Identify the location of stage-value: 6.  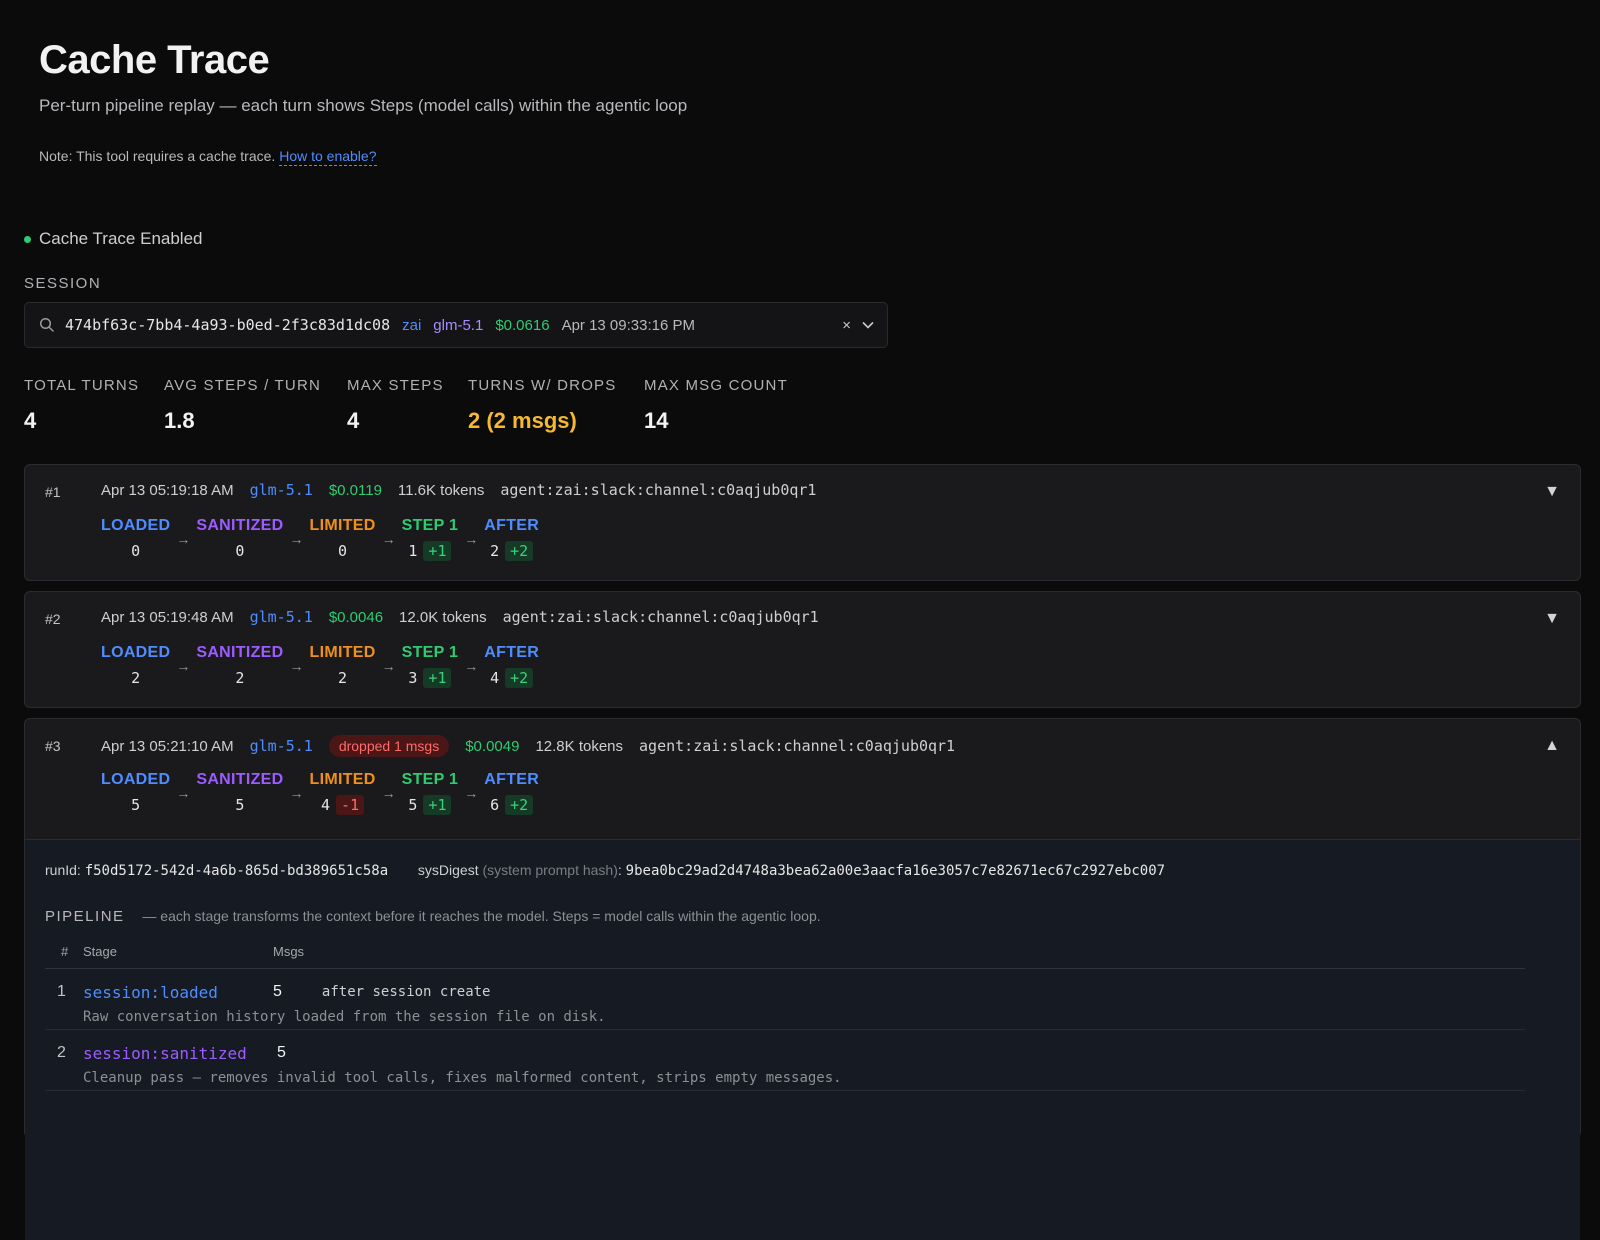
(495, 805).